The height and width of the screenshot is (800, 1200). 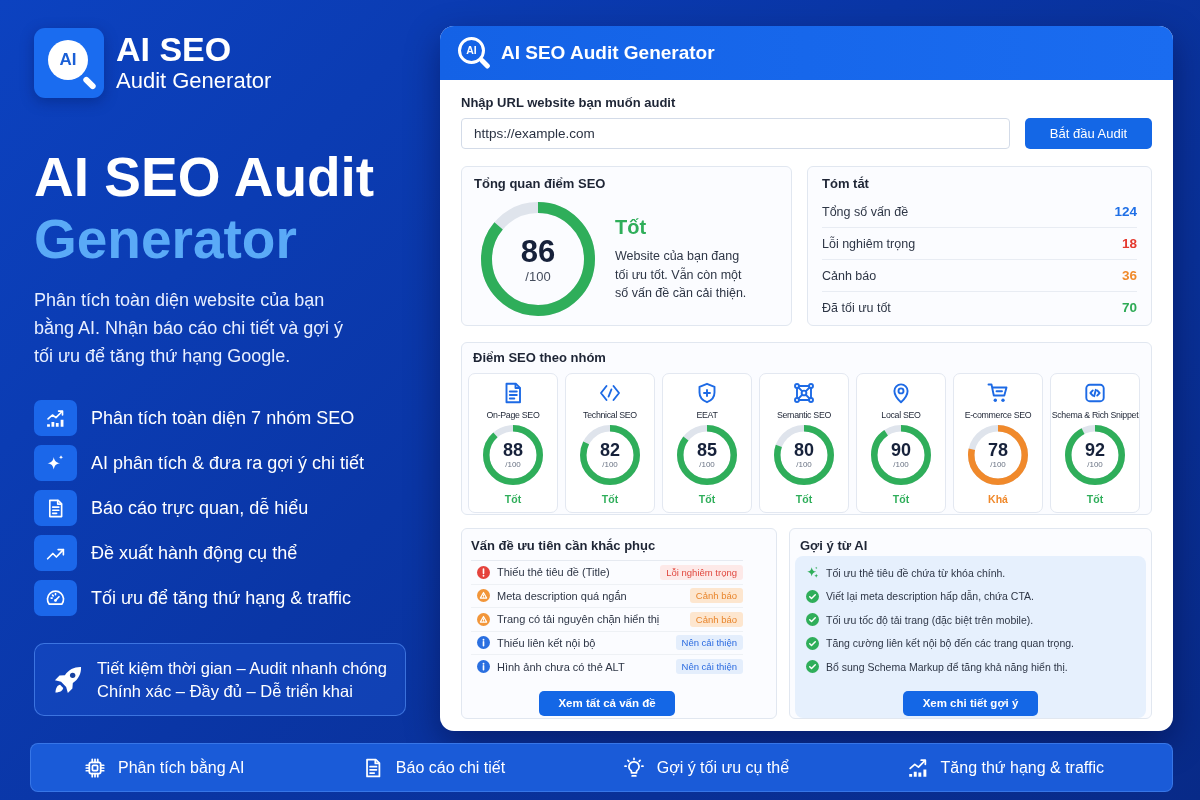 I want to click on hero-description: Phân tích toàn diện website của bạn bằng AI. Nhận báo cáo chi tiết và gợi ý tối ưu để tăng thứ hạng Google., so click(x=189, y=328).